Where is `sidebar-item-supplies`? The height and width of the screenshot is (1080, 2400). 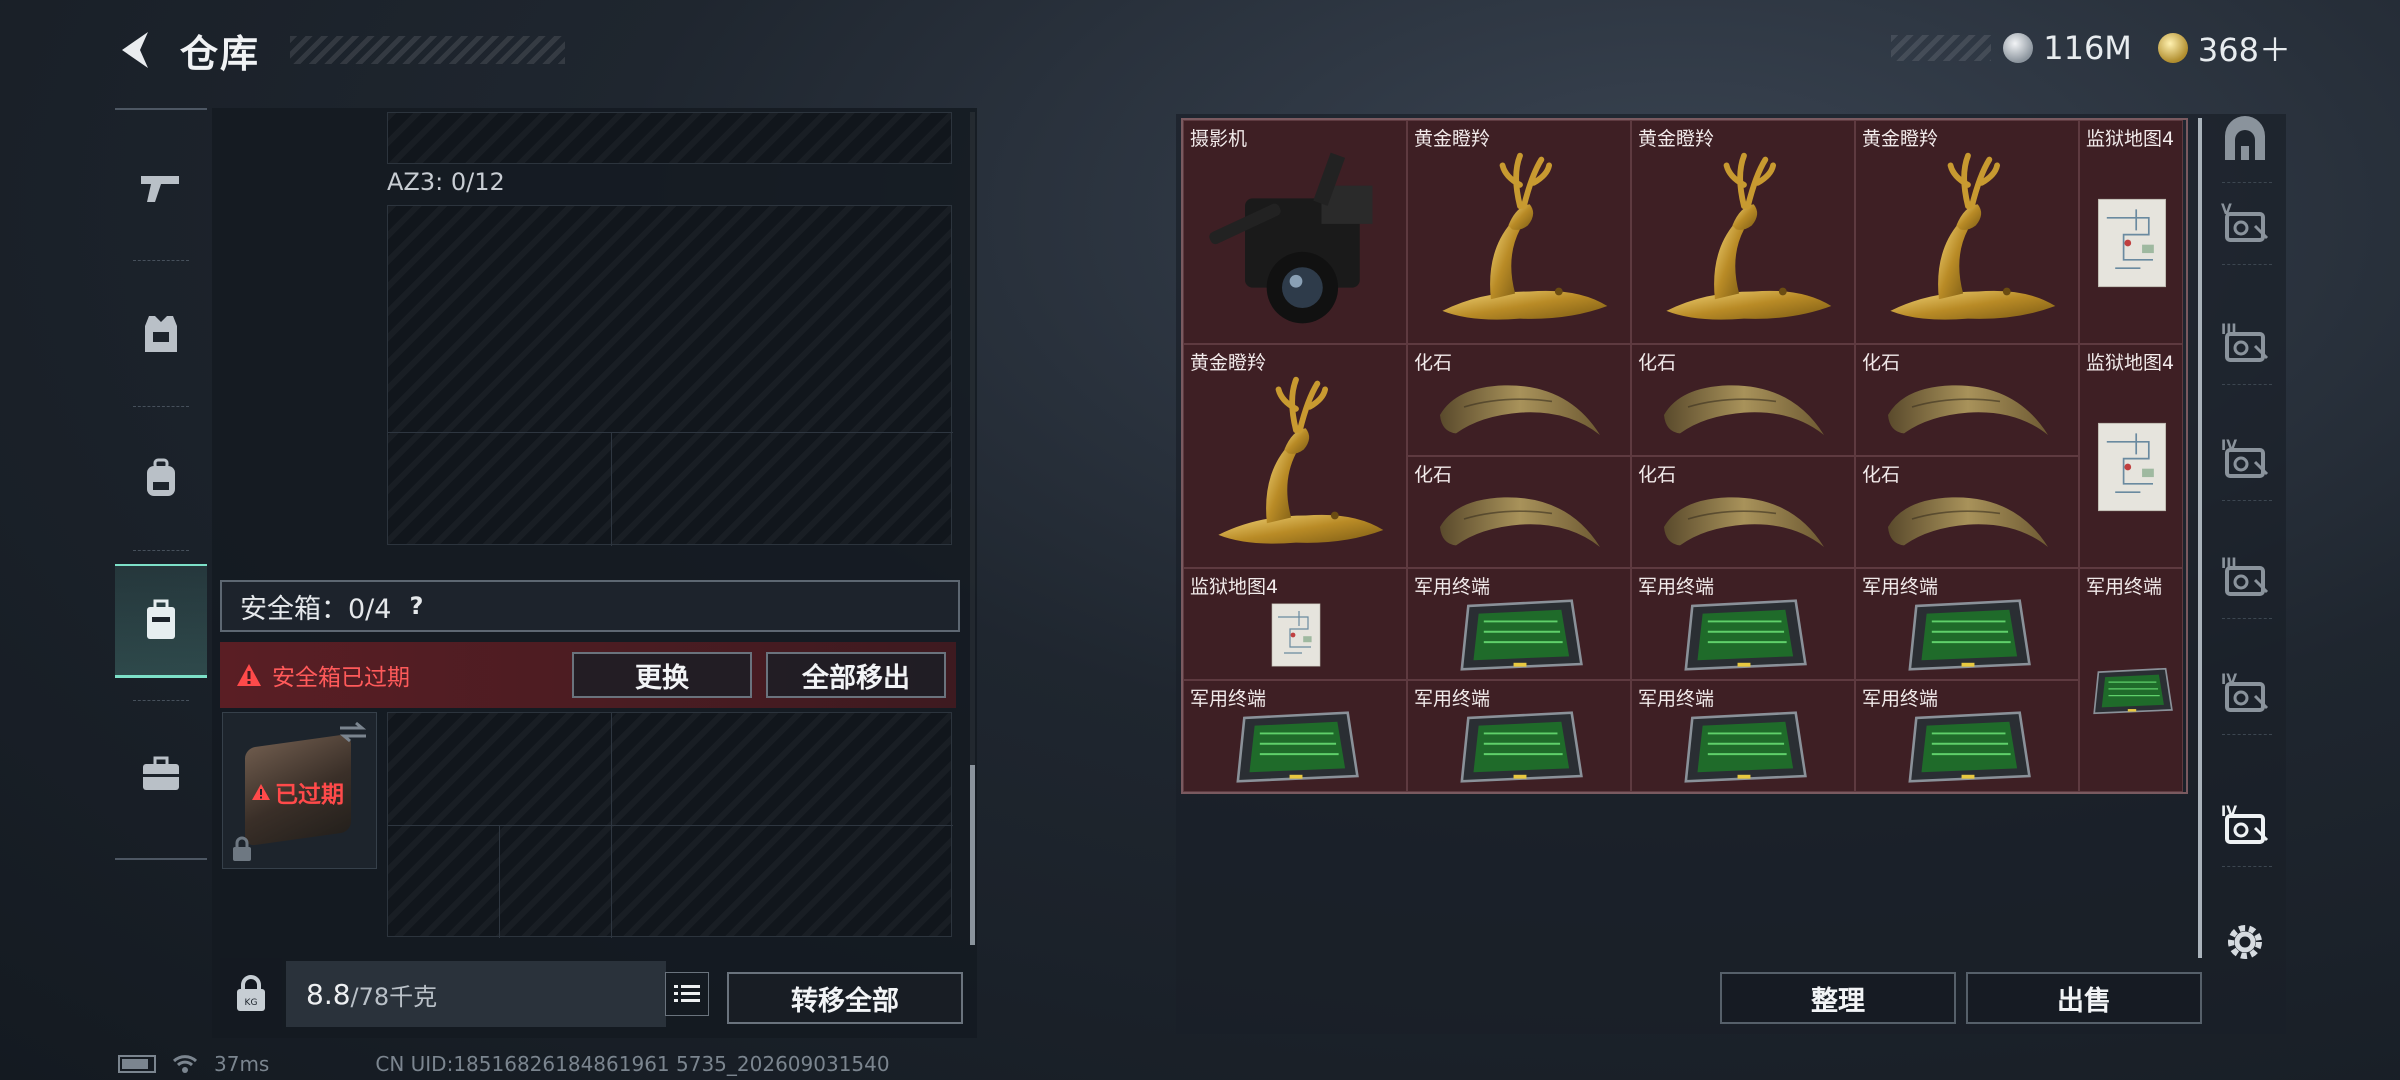
sidebar-item-supplies is located at coordinates (161, 774).